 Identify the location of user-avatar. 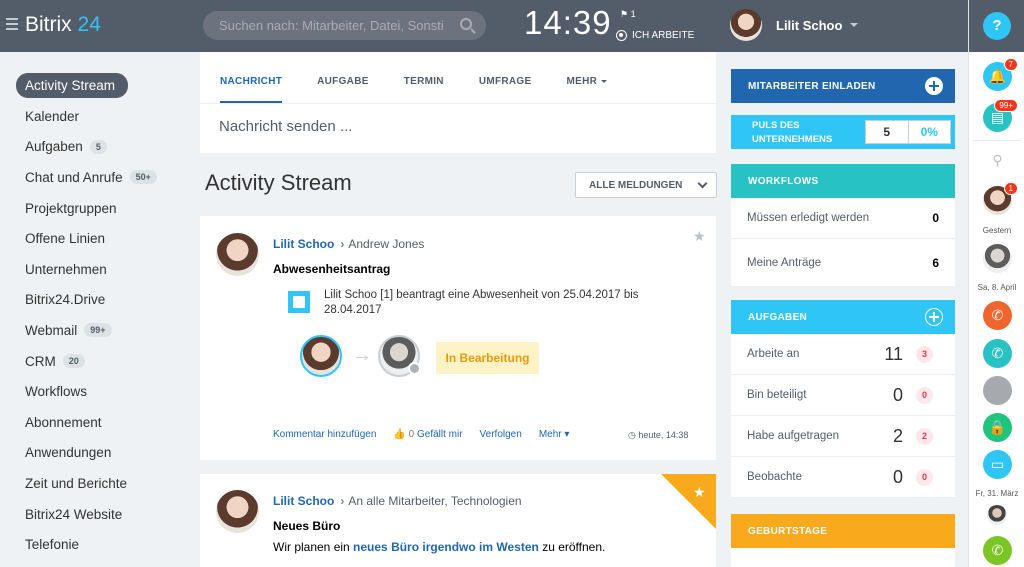
(746, 25).